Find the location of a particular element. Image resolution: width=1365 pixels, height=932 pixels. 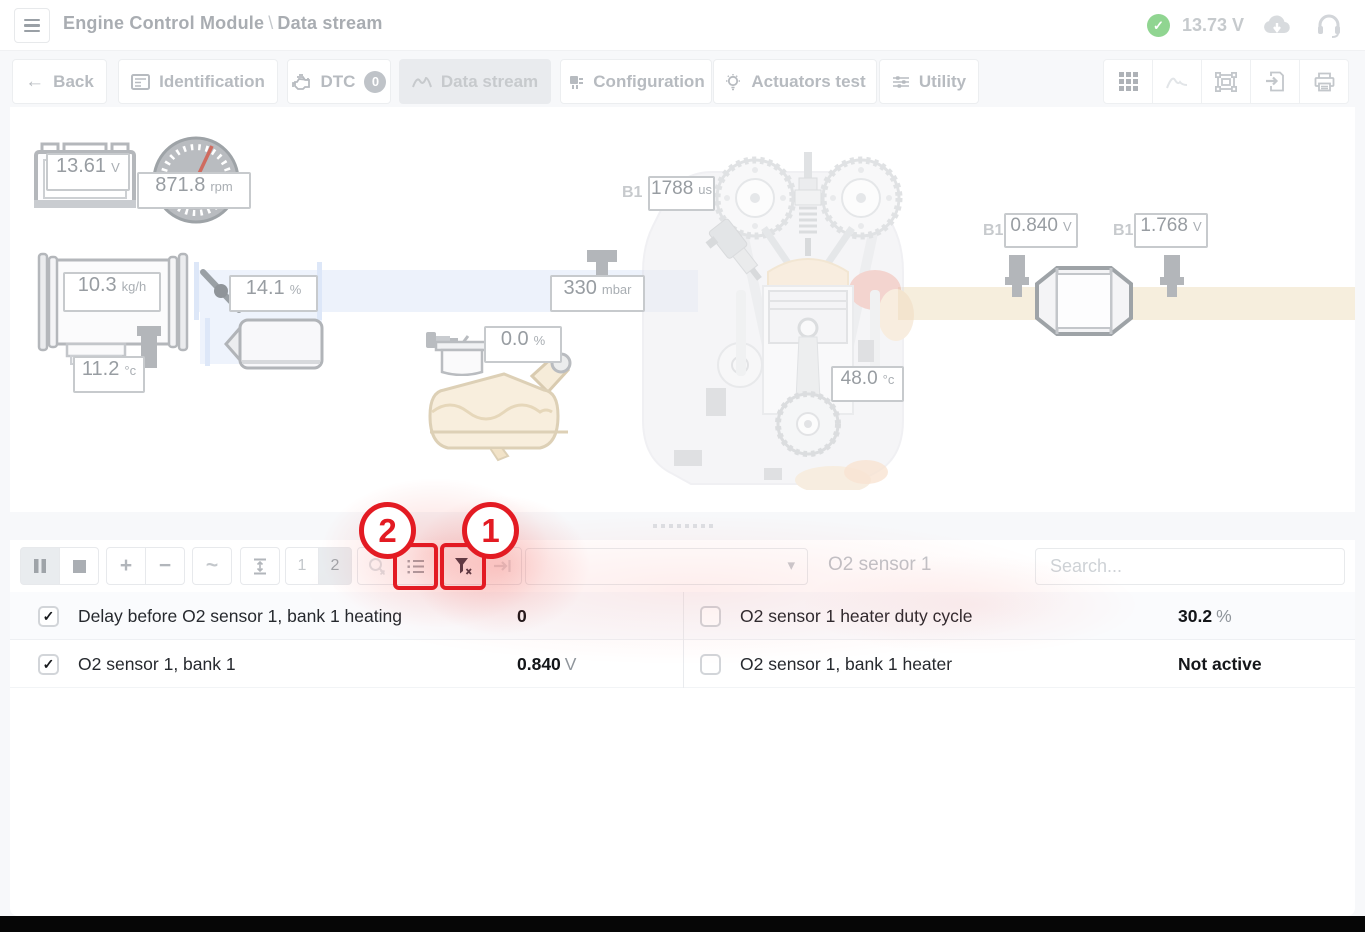

duct-joint-bypass is located at coordinates (207, 342).